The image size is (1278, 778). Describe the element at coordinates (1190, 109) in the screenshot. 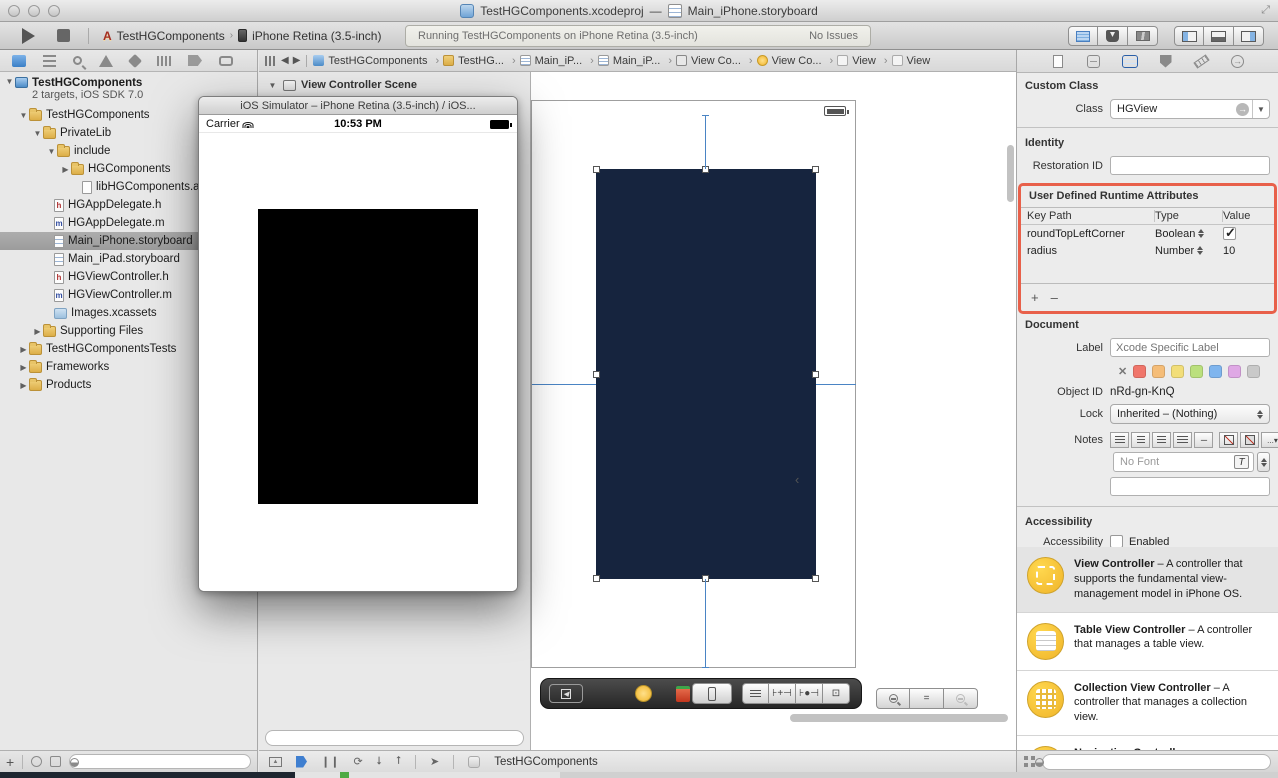

I see `class-combo-box: HGView` at that location.